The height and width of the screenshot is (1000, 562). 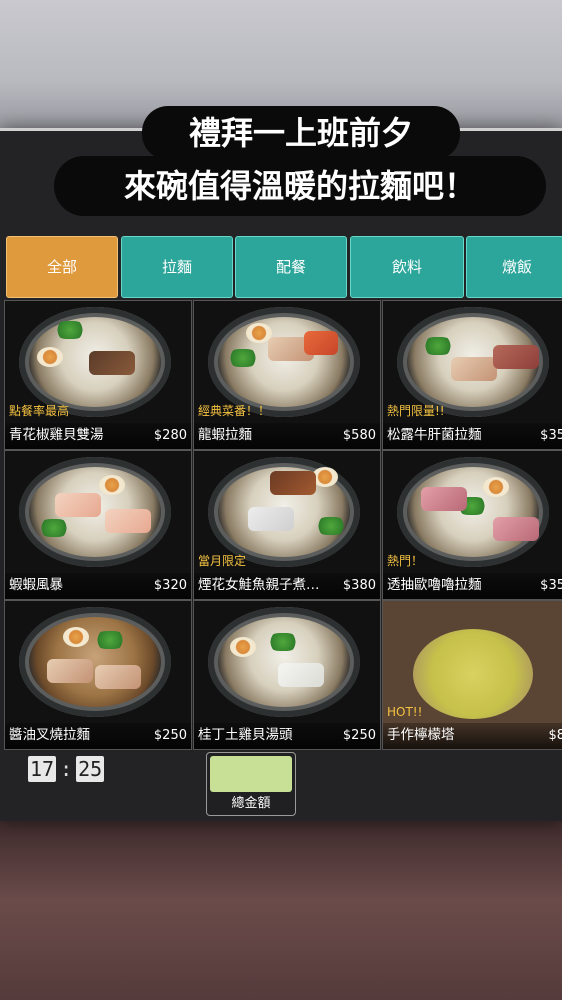 I want to click on item-name: 松露牛肝菌拉麵, so click(x=434, y=435).